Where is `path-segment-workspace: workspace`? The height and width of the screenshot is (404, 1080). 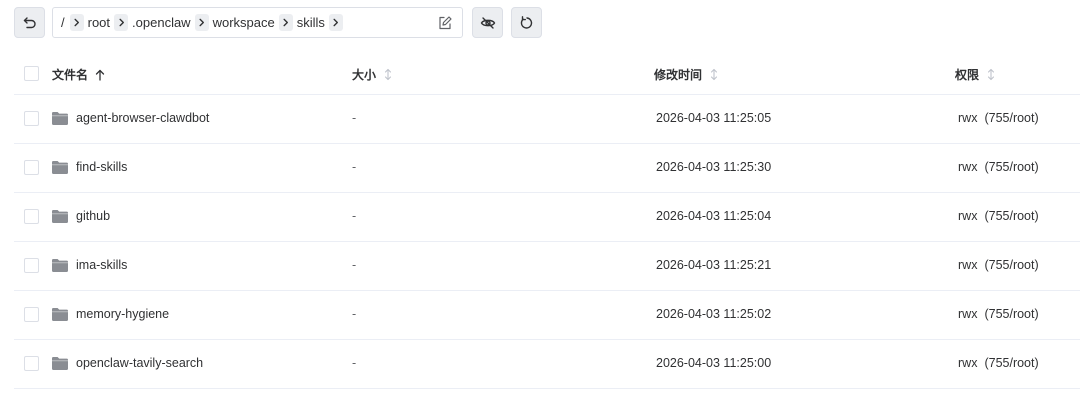 path-segment-workspace: workspace is located at coordinates (244, 22).